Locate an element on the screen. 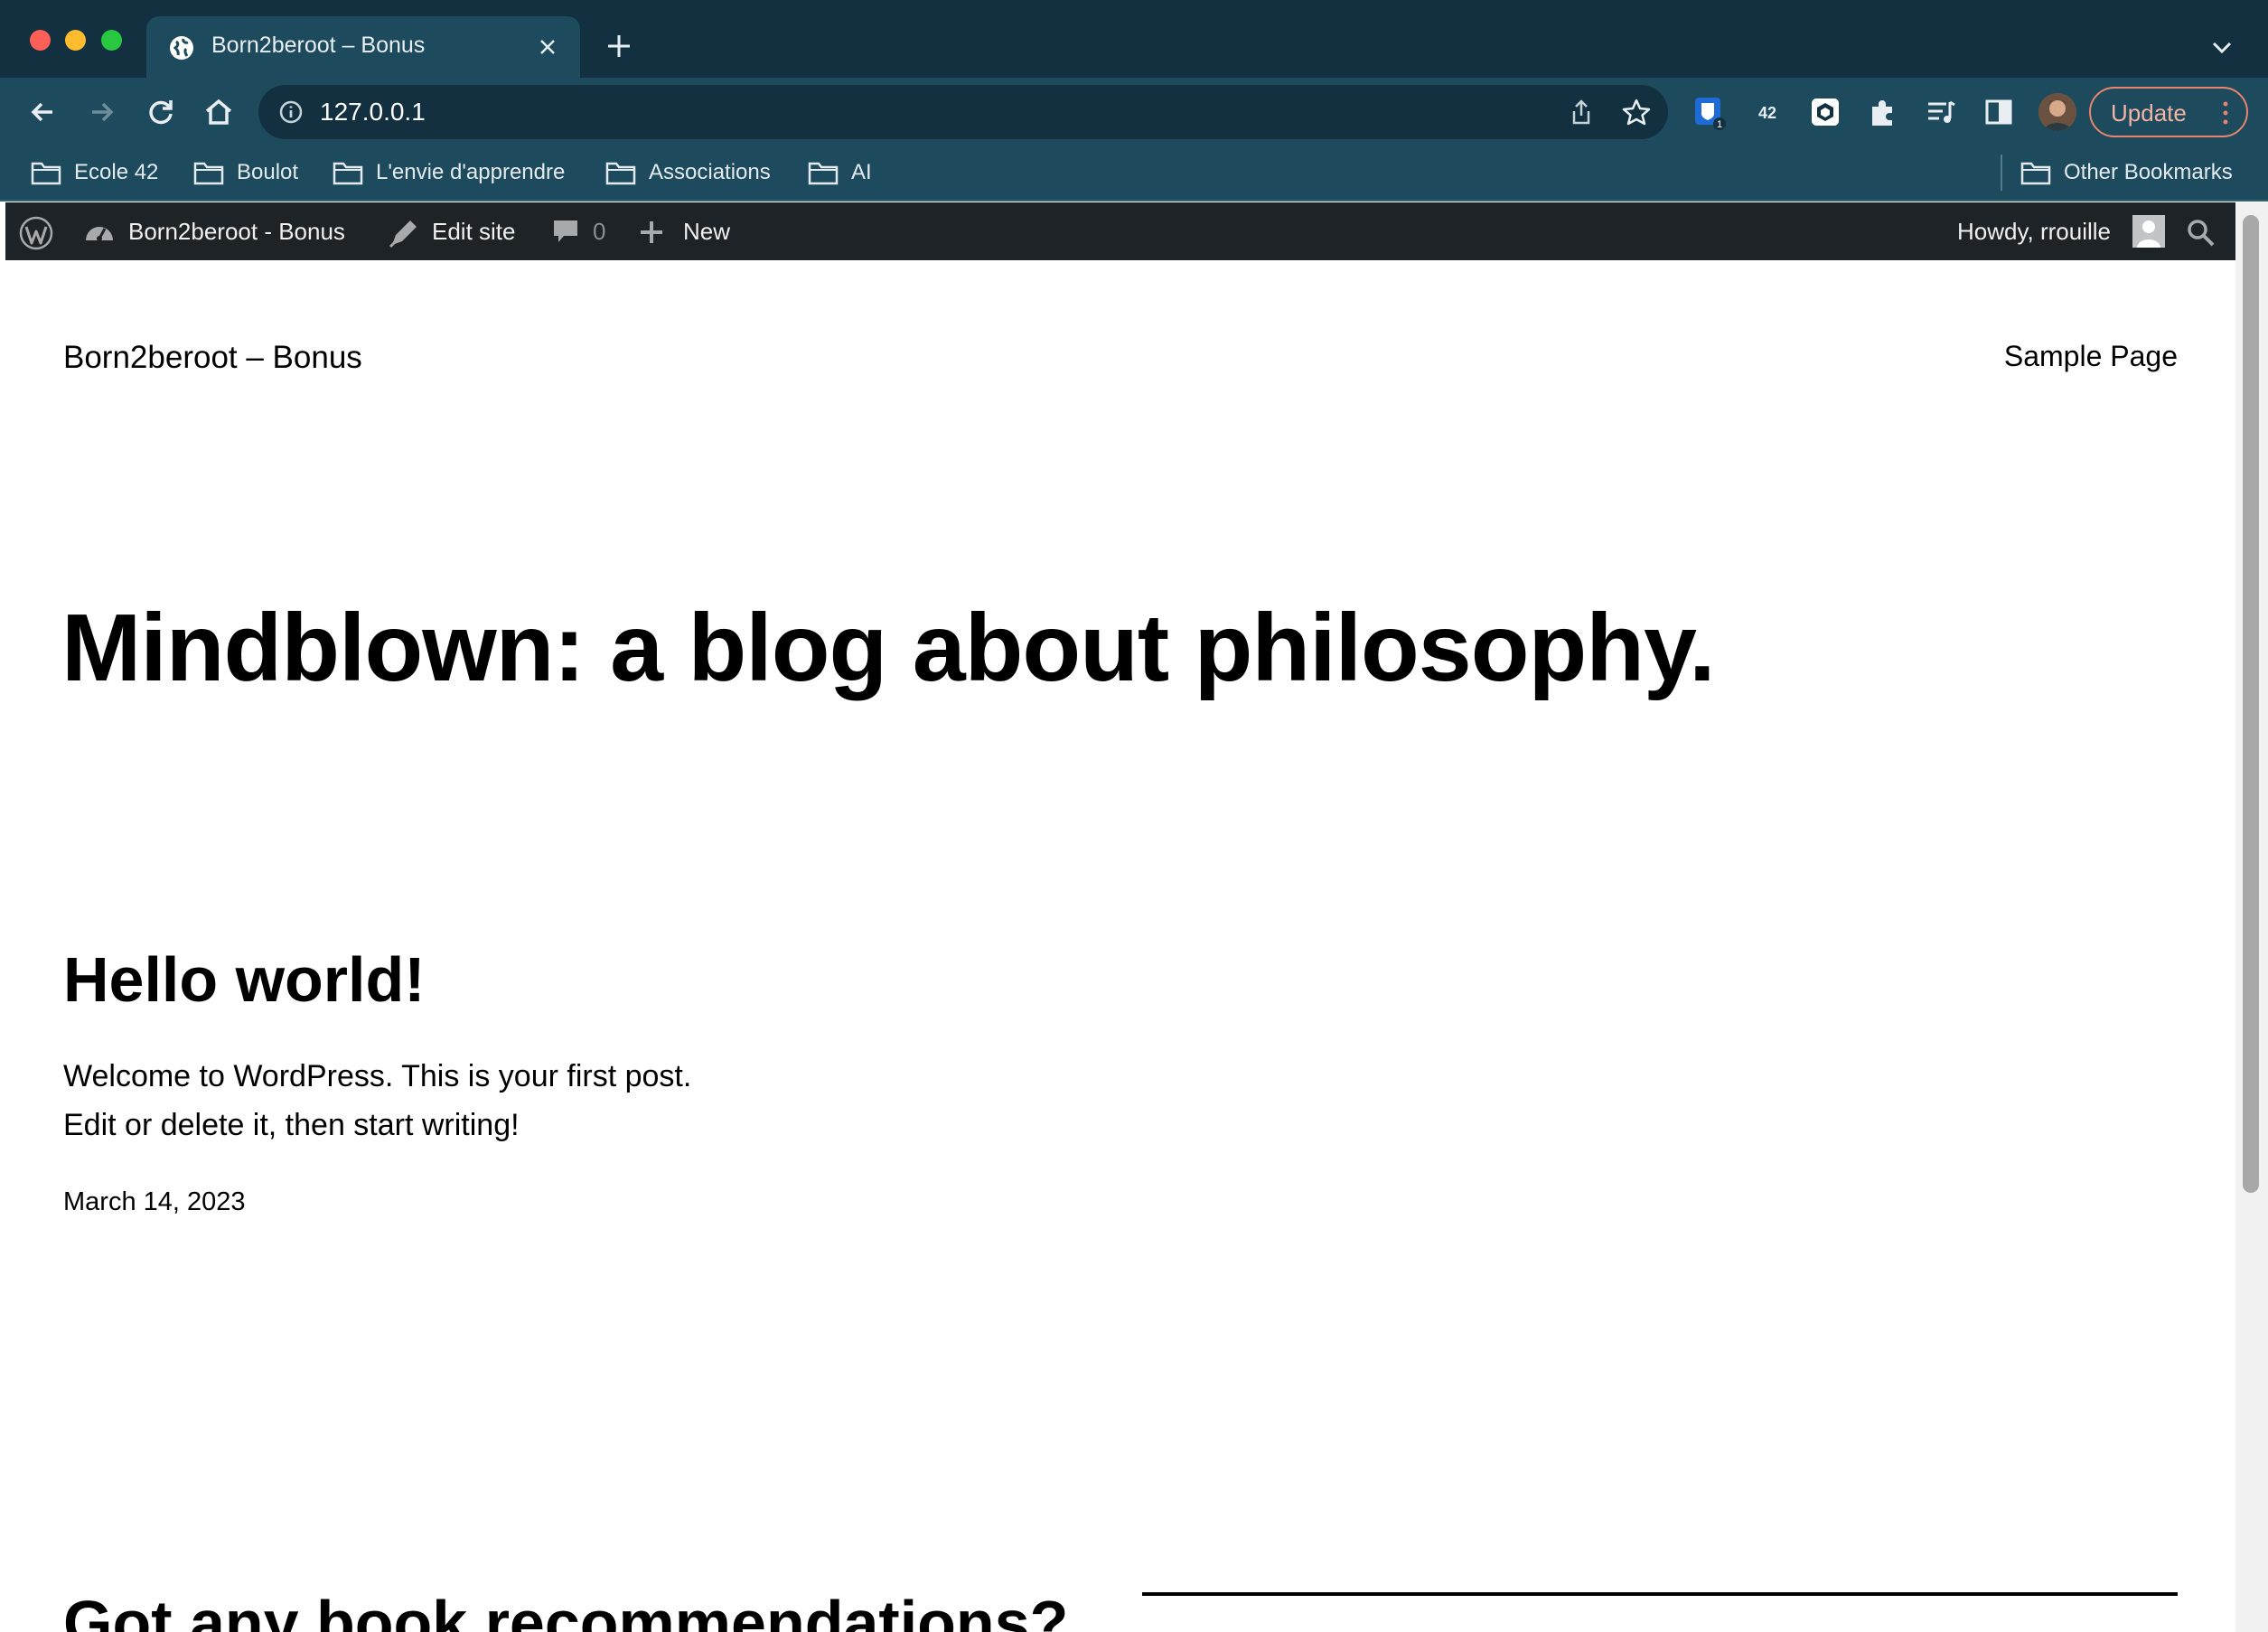 The height and width of the screenshot is (1632, 2268). extensions-puzzle-icon is located at coordinates (1883, 112).